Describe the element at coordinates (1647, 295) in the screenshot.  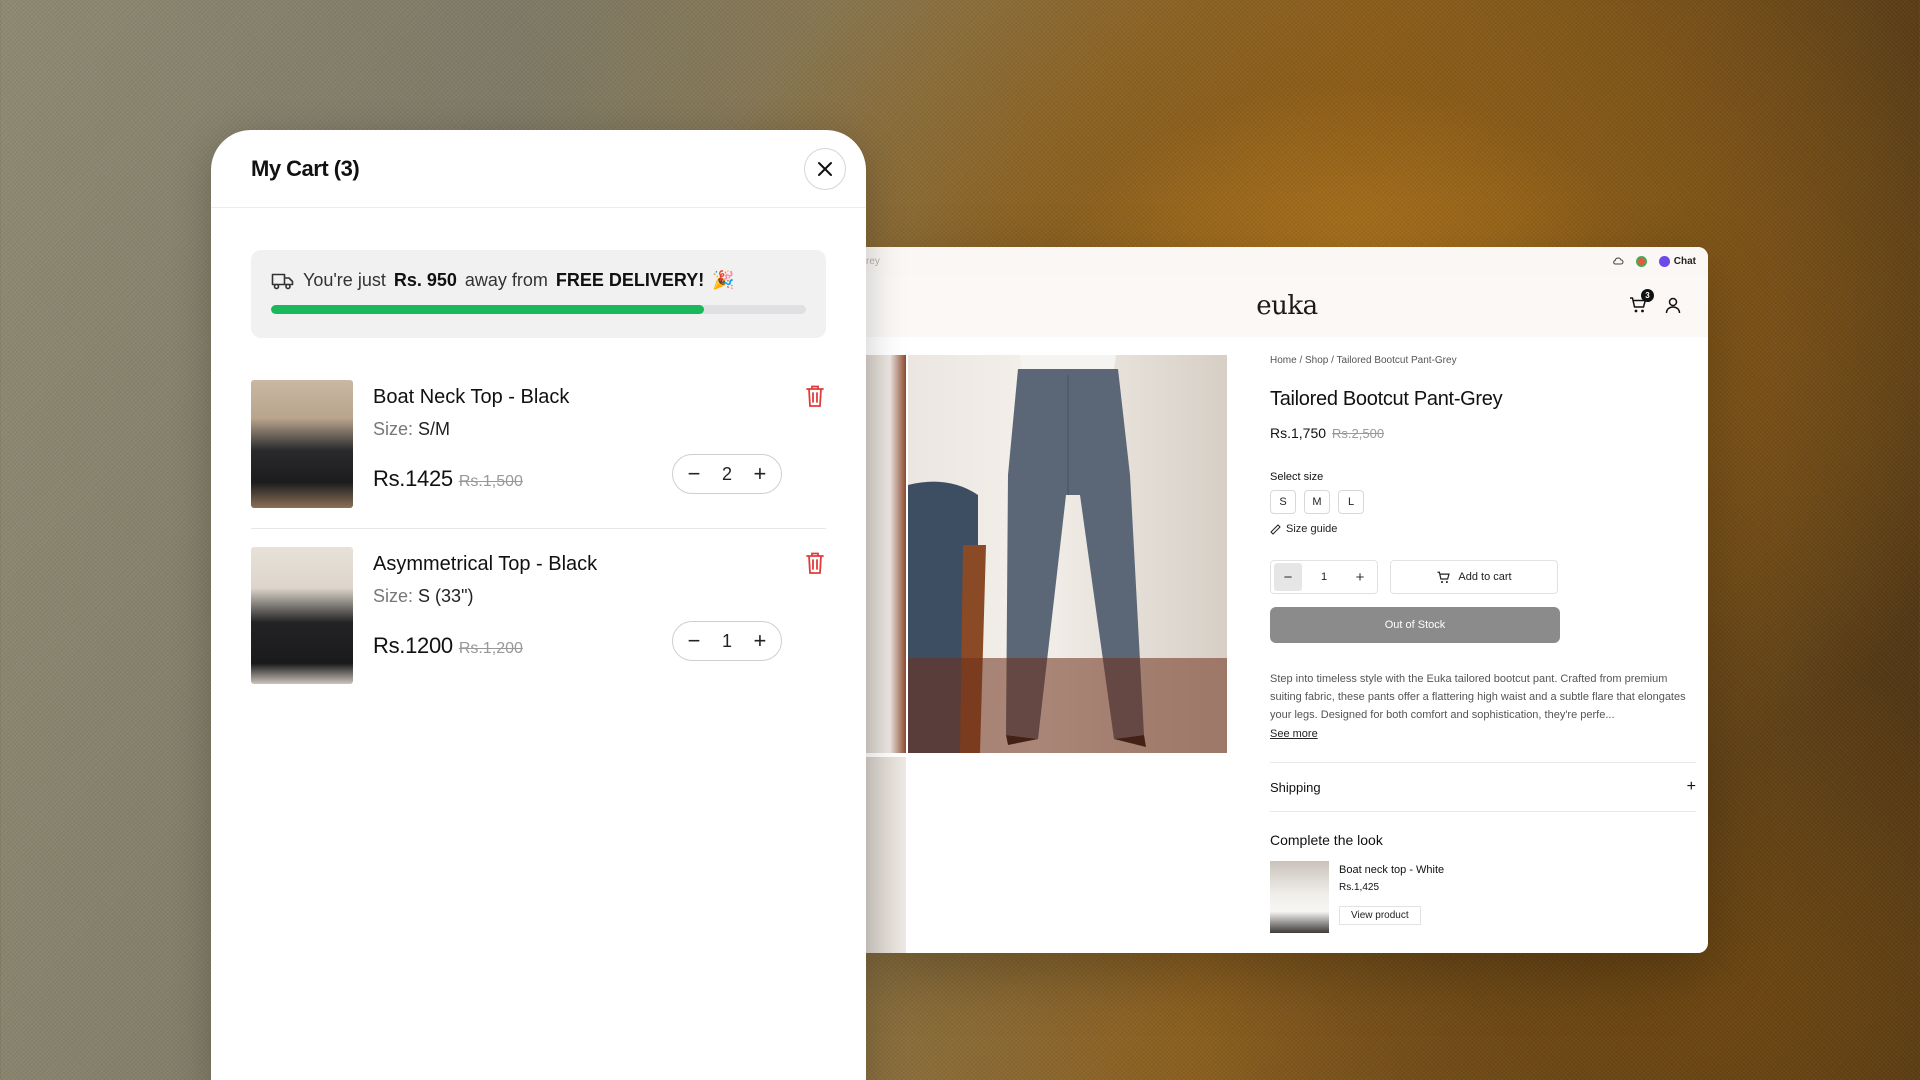
I see `cart-count-badge: 3` at that location.